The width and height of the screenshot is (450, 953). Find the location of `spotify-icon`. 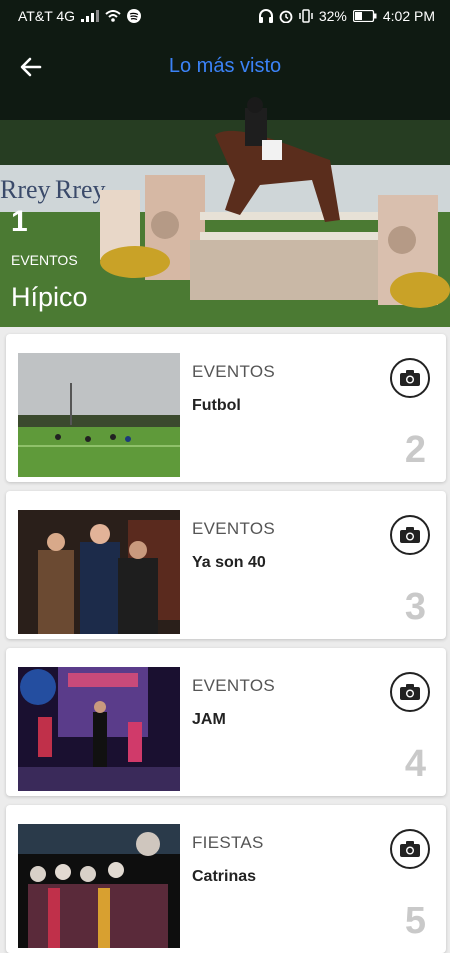

spotify-icon is located at coordinates (134, 16).